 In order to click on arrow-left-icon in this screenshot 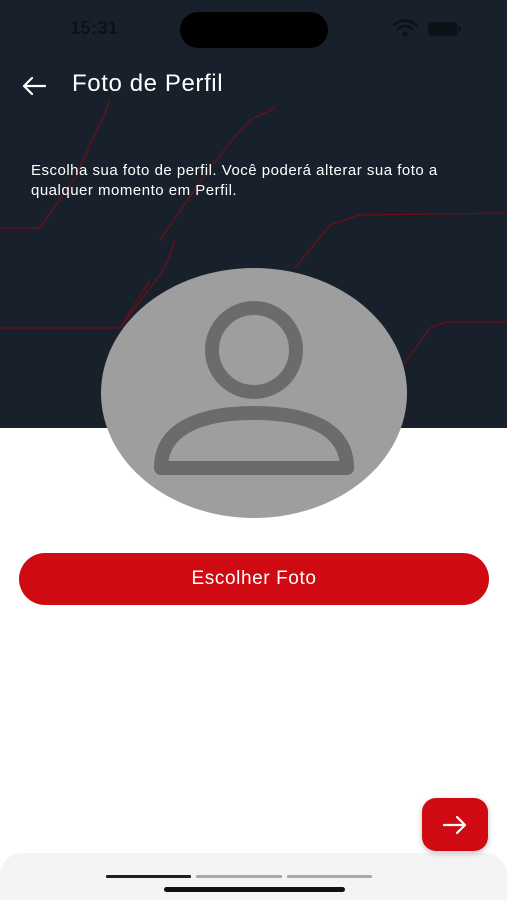, I will do `click(34, 86)`.